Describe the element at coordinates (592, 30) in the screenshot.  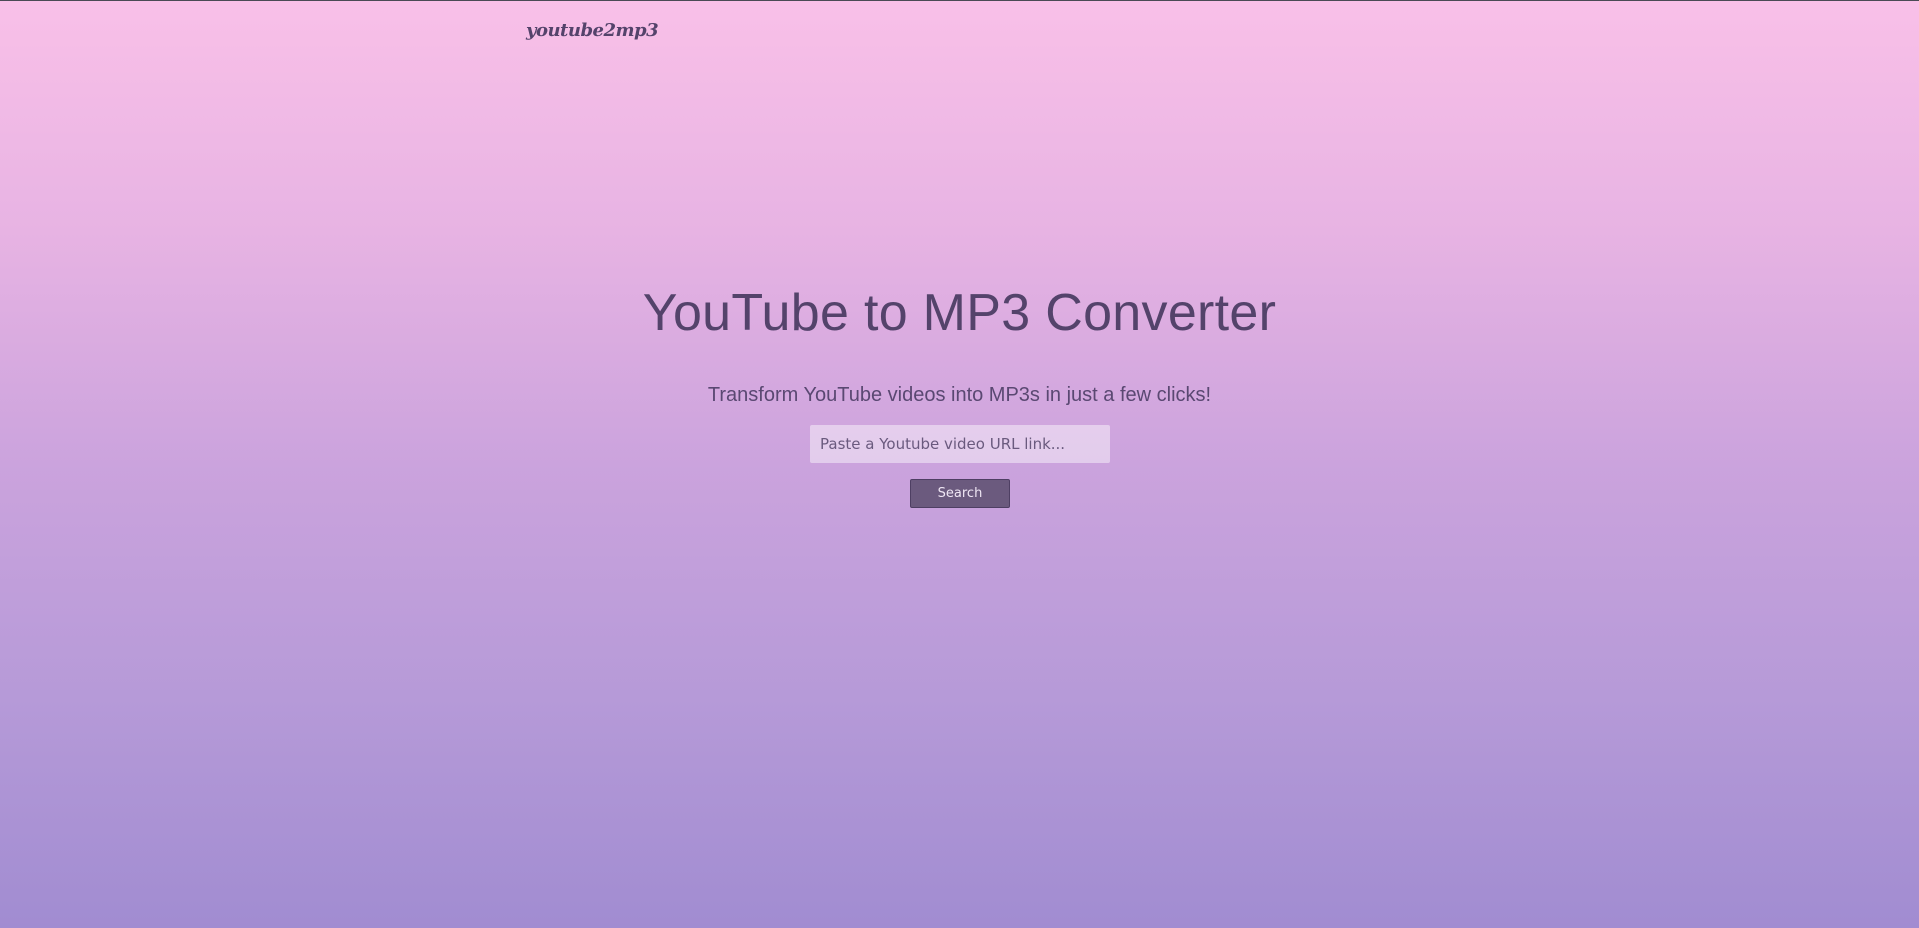
I see `site-logo: youtube2mp3` at that location.